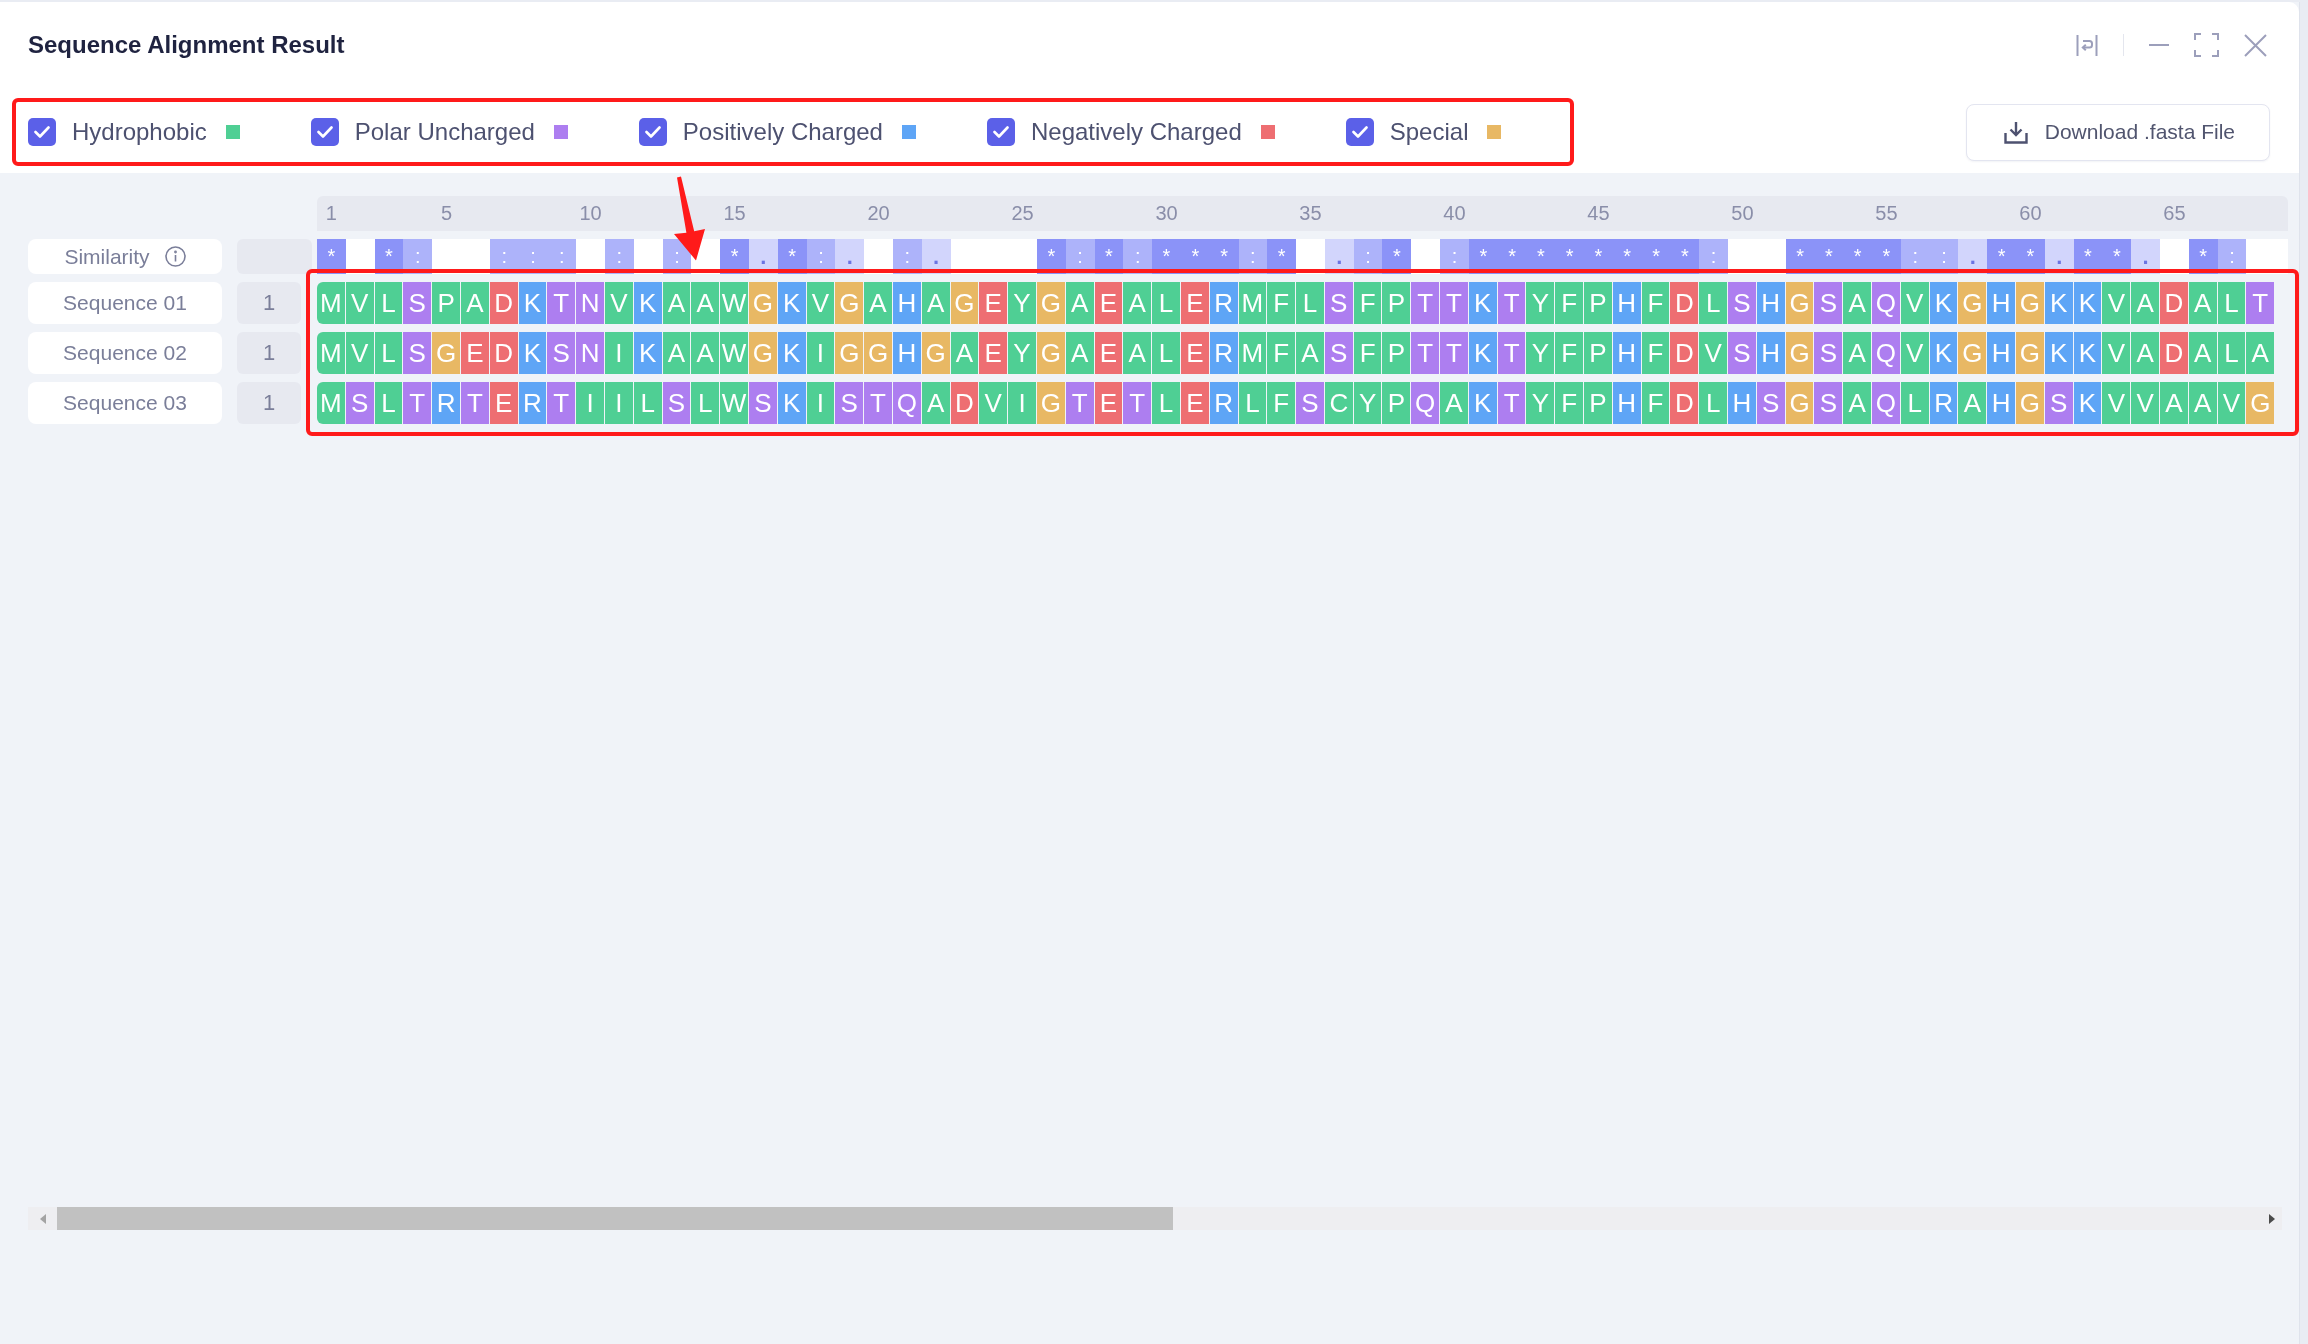 This screenshot has height=1344, width=2308. What do you see at coordinates (1136, 132) in the screenshot?
I see `legend-label: Negatively Charged` at bounding box center [1136, 132].